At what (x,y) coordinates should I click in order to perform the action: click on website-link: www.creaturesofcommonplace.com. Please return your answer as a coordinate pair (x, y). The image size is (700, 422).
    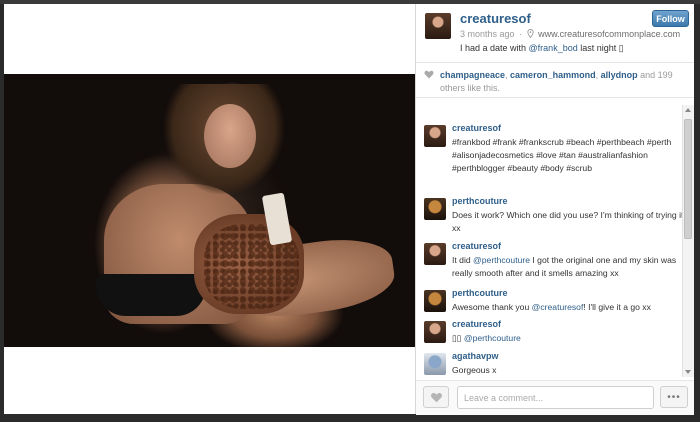
    Looking at the image, I should click on (609, 34).